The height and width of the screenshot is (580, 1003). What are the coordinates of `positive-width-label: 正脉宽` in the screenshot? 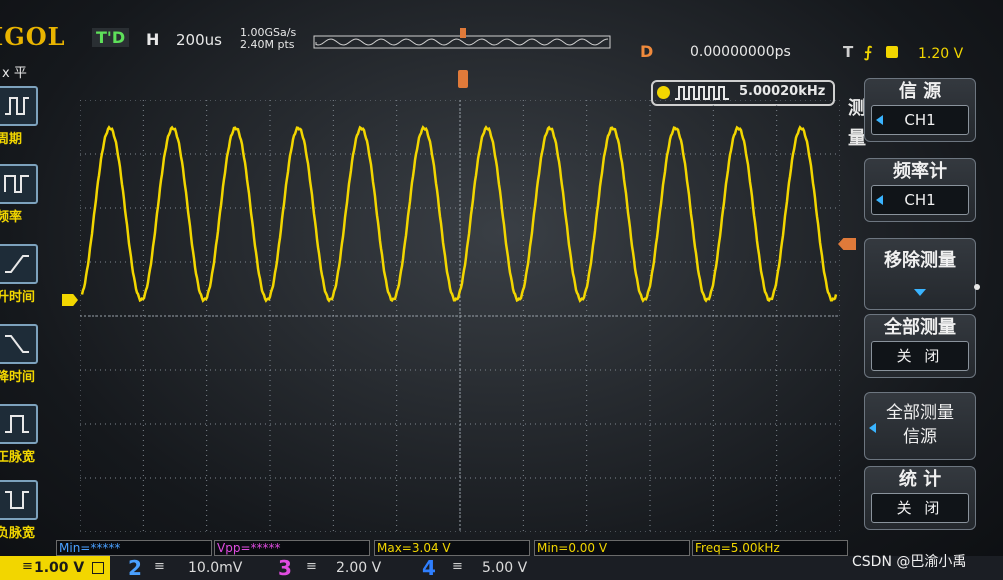 It's located at (18, 457).